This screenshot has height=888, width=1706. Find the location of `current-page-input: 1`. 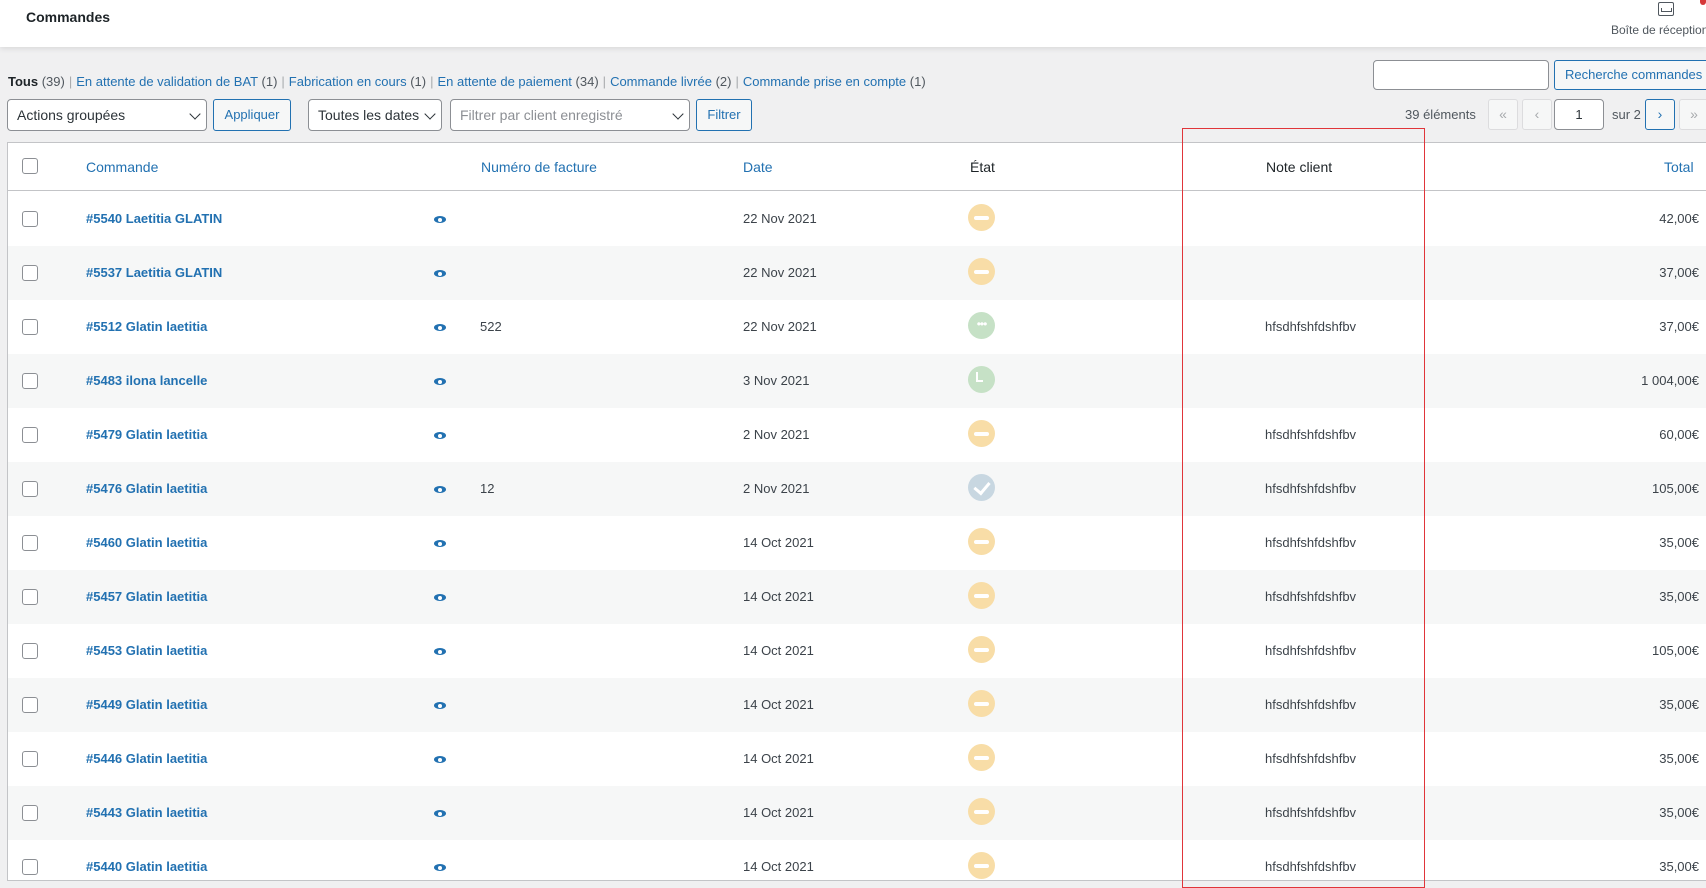

current-page-input: 1 is located at coordinates (1579, 114).